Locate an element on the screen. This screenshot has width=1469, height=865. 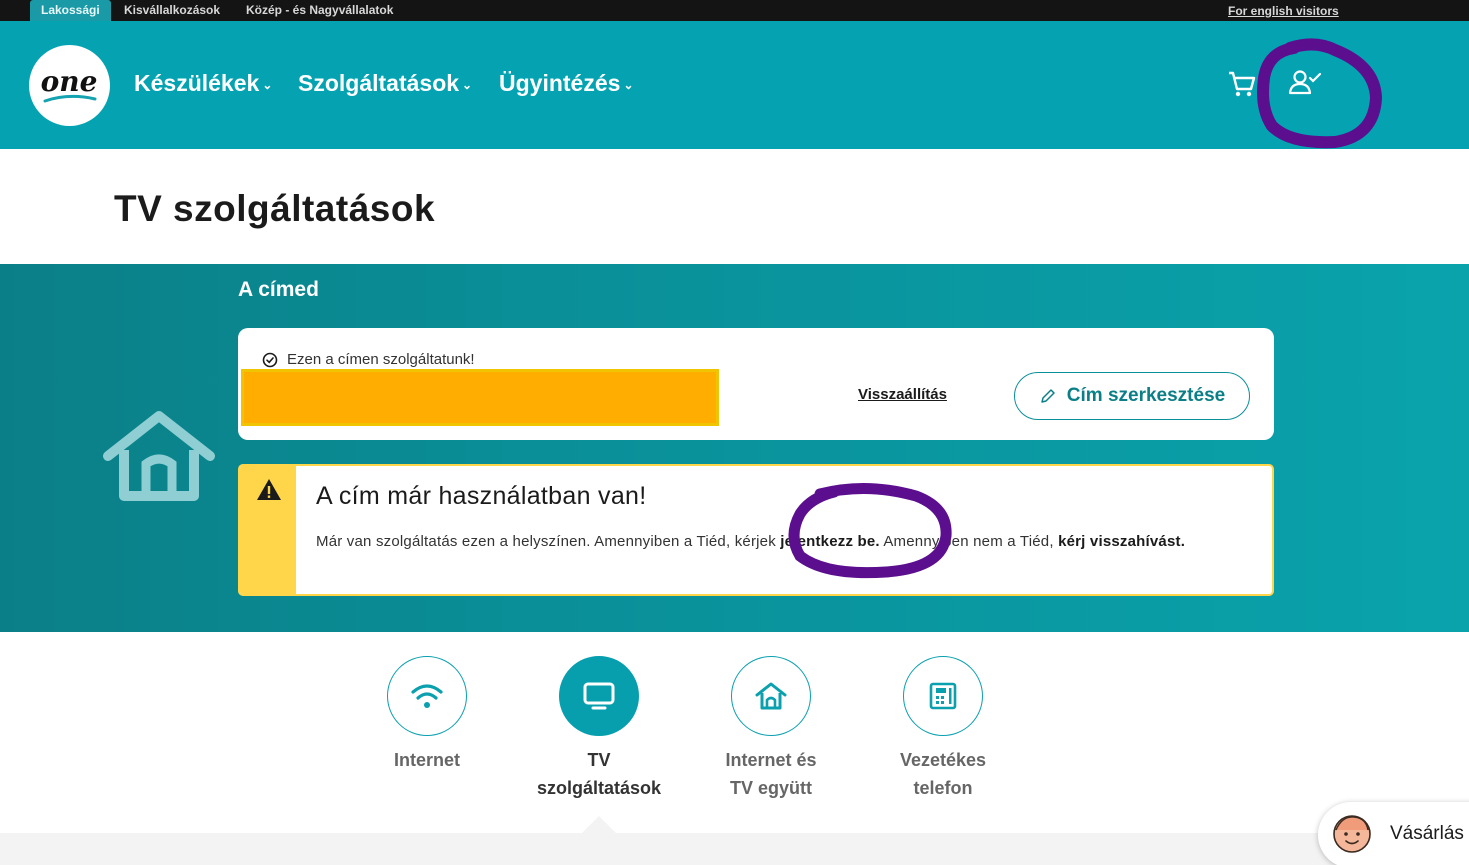
tv-icon is located at coordinates (599, 696).